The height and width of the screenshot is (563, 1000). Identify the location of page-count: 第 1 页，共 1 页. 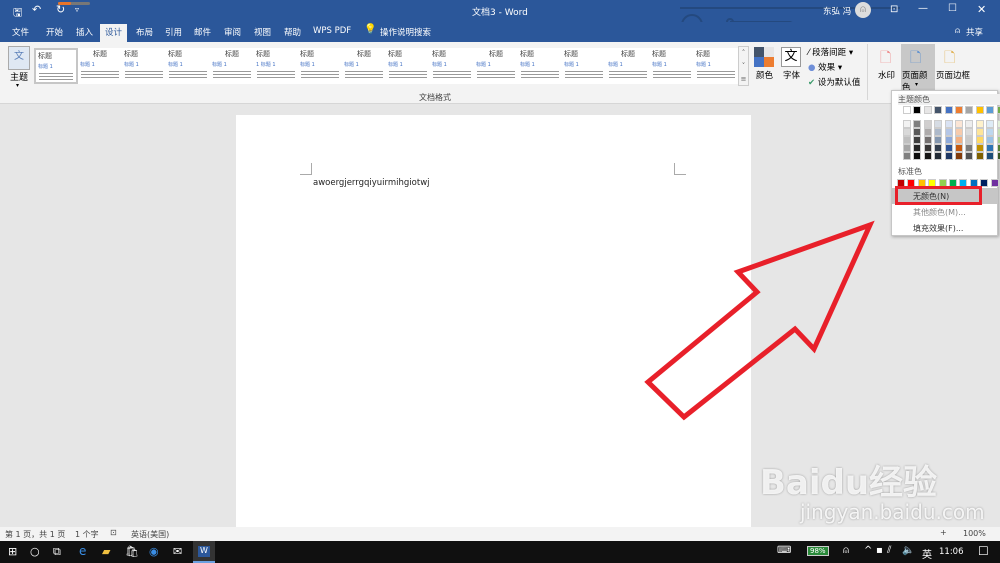
(35, 534).